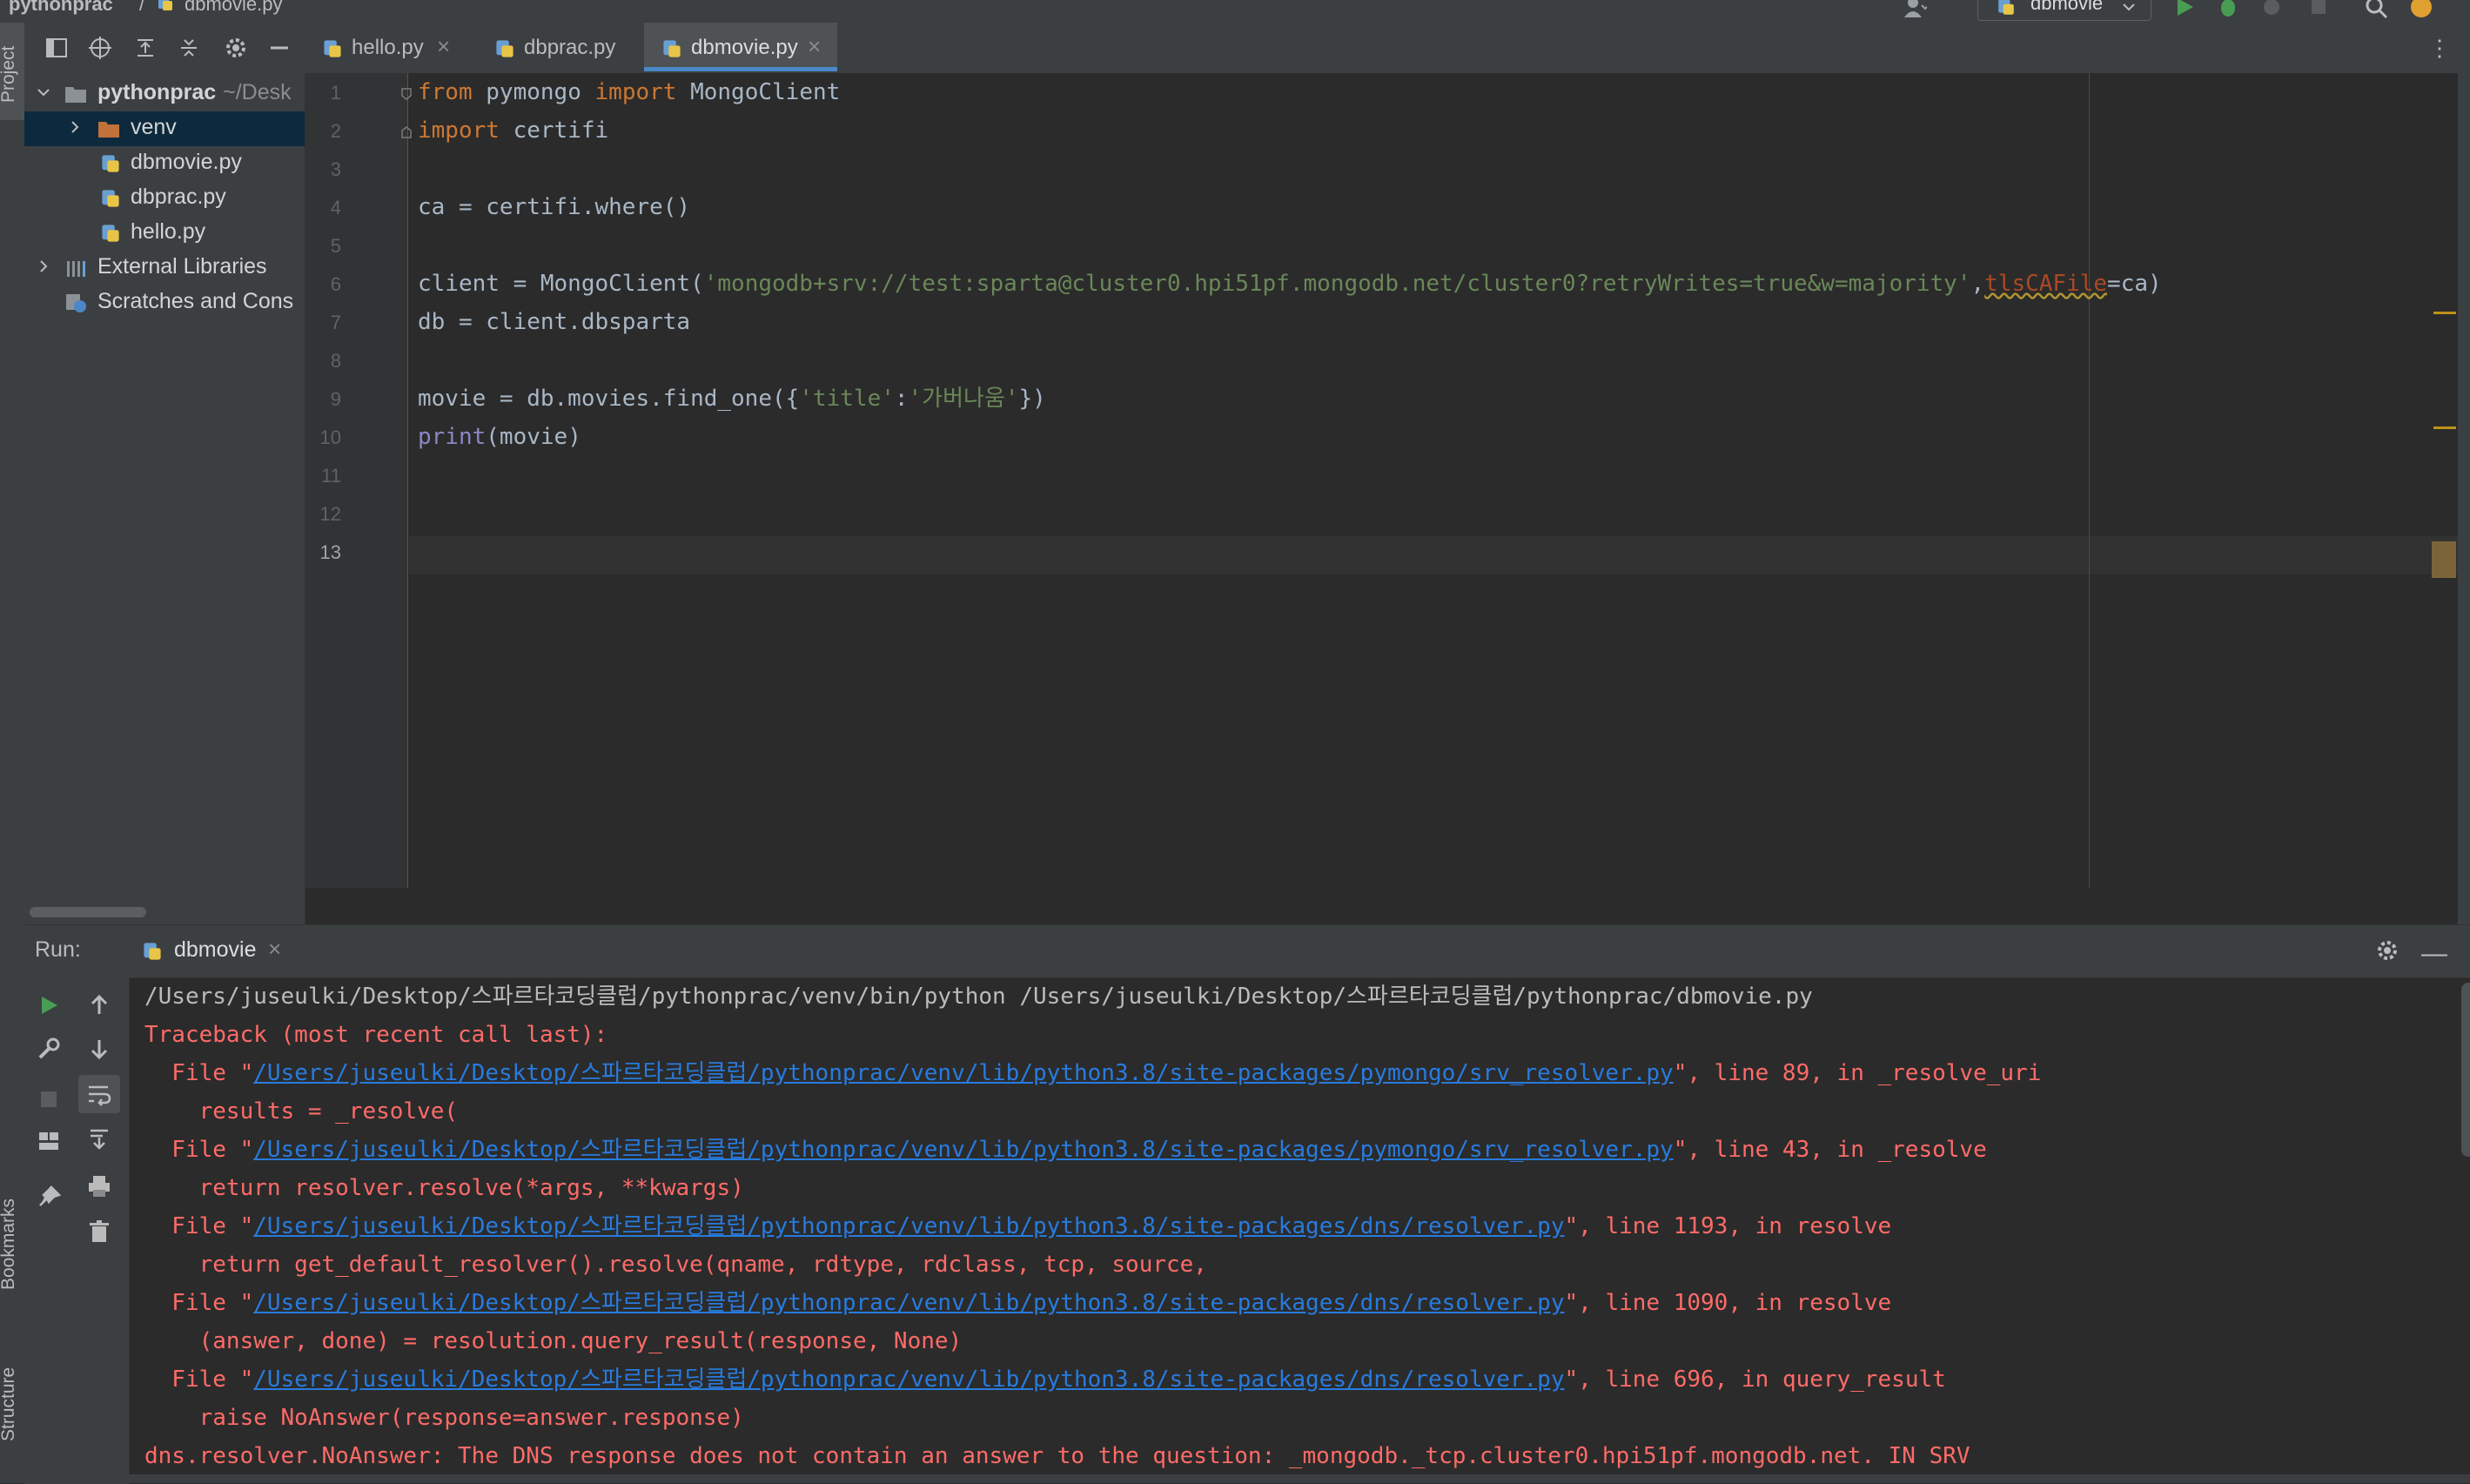 Image resolution: width=2470 pixels, height=1484 pixels. Describe the element at coordinates (335, 284) in the screenshot. I see `line-number: 6` at that location.